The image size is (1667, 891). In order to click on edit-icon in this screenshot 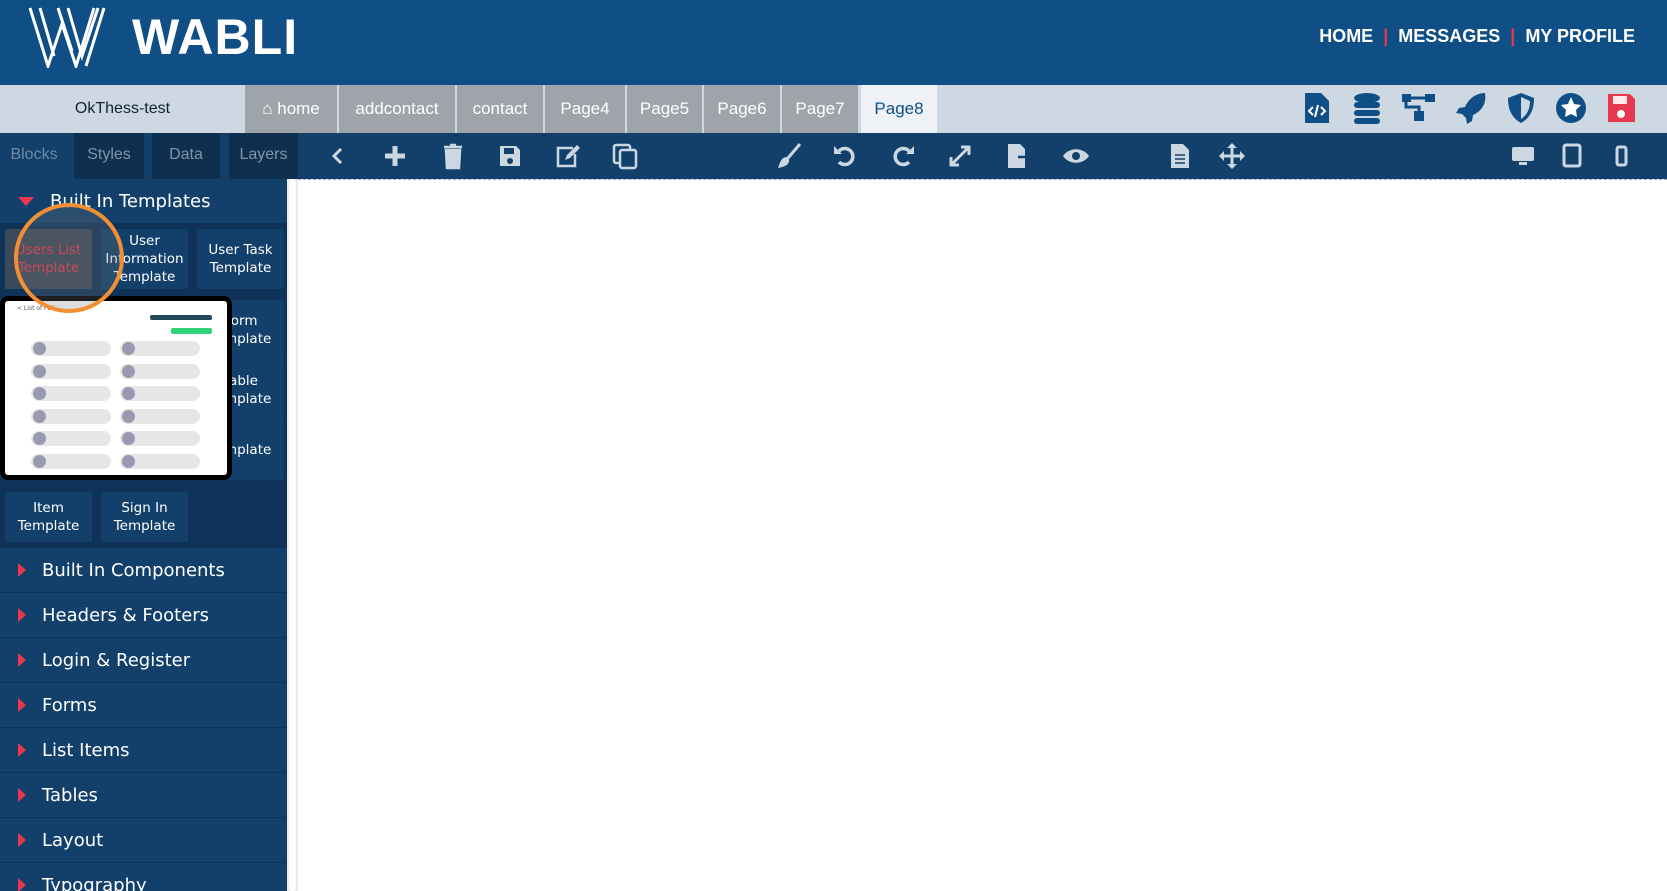, I will do `click(567, 156)`.